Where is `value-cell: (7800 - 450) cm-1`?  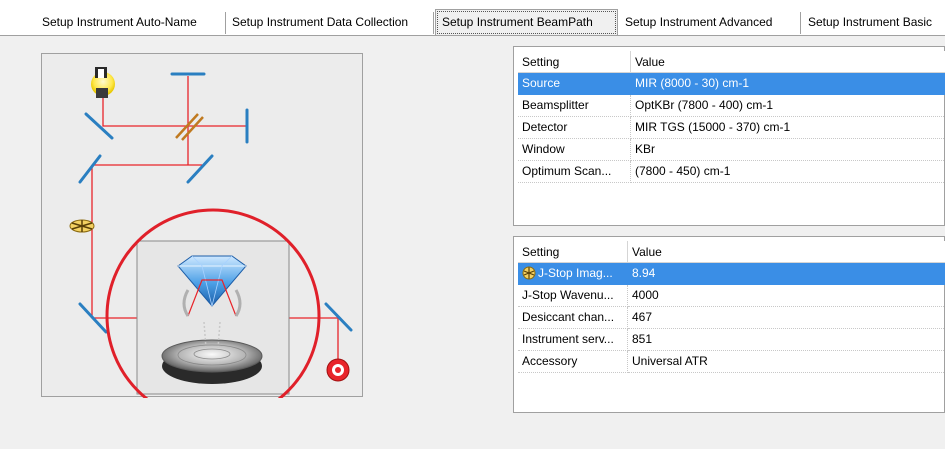
value-cell: (7800 - 450) cm-1 is located at coordinates (788, 172).